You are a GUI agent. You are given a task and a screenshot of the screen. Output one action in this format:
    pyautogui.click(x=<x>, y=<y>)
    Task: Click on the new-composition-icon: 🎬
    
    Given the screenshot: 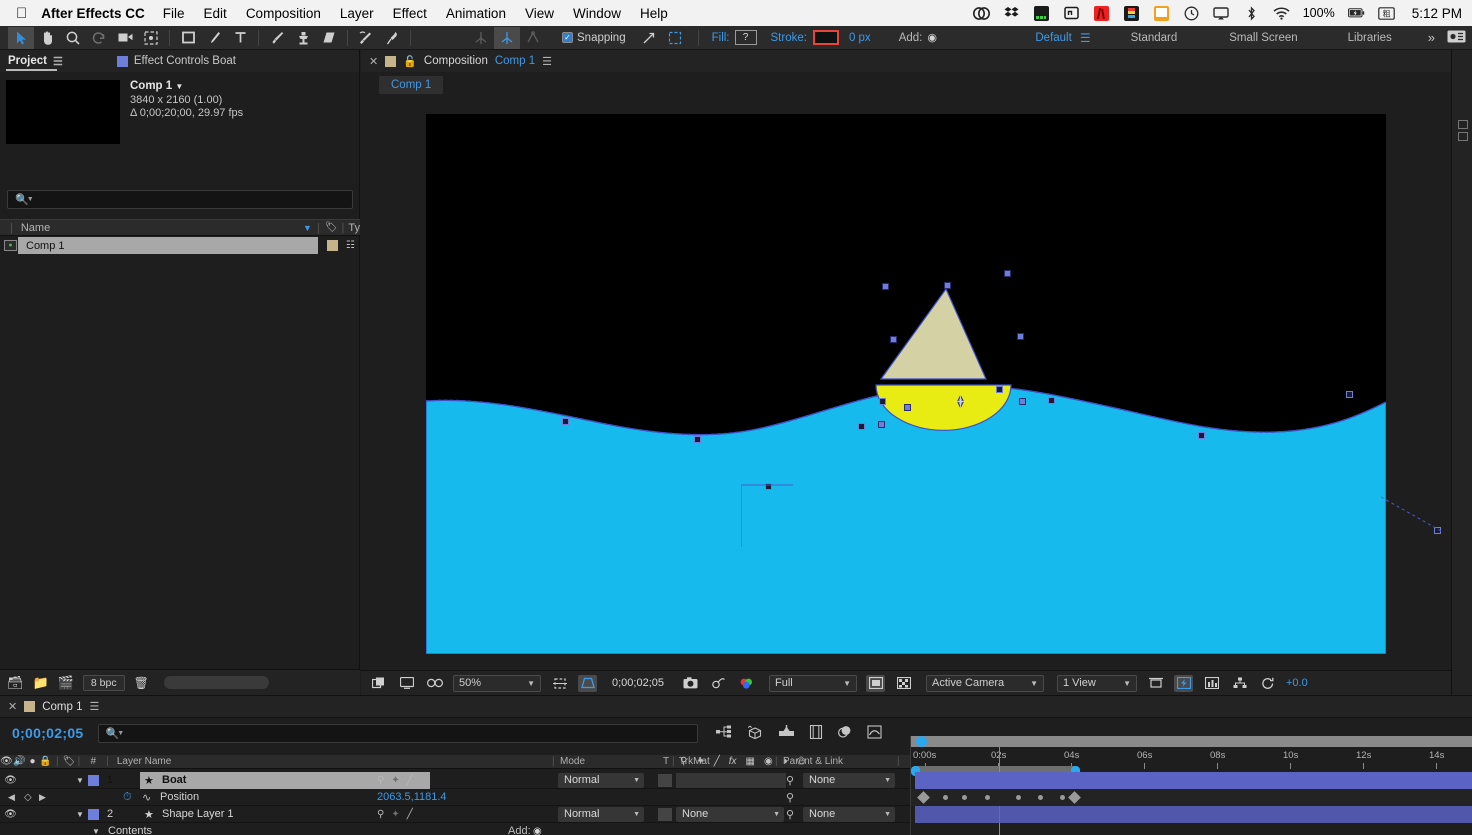 What is the action you would take?
    pyautogui.click(x=66, y=683)
    